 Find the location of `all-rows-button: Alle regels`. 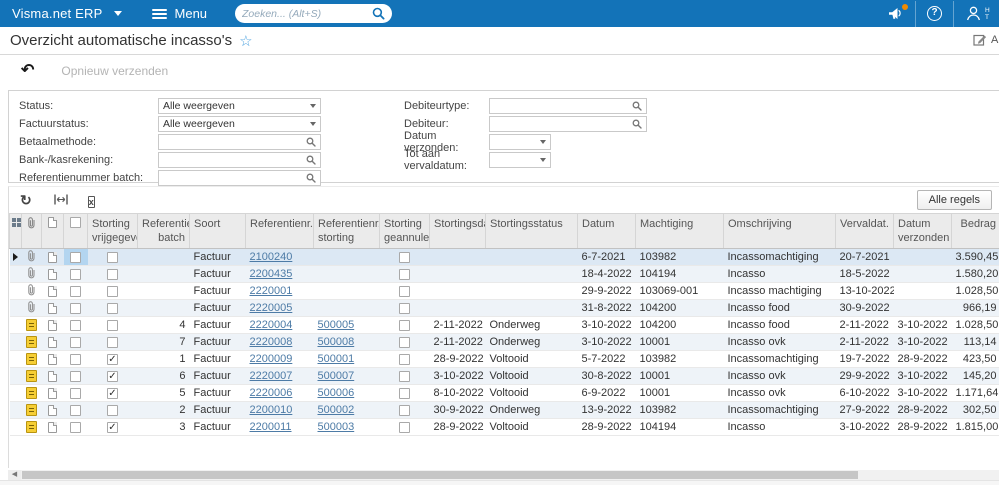

all-rows-button: Alle regels is located at coordinates (954, 200).